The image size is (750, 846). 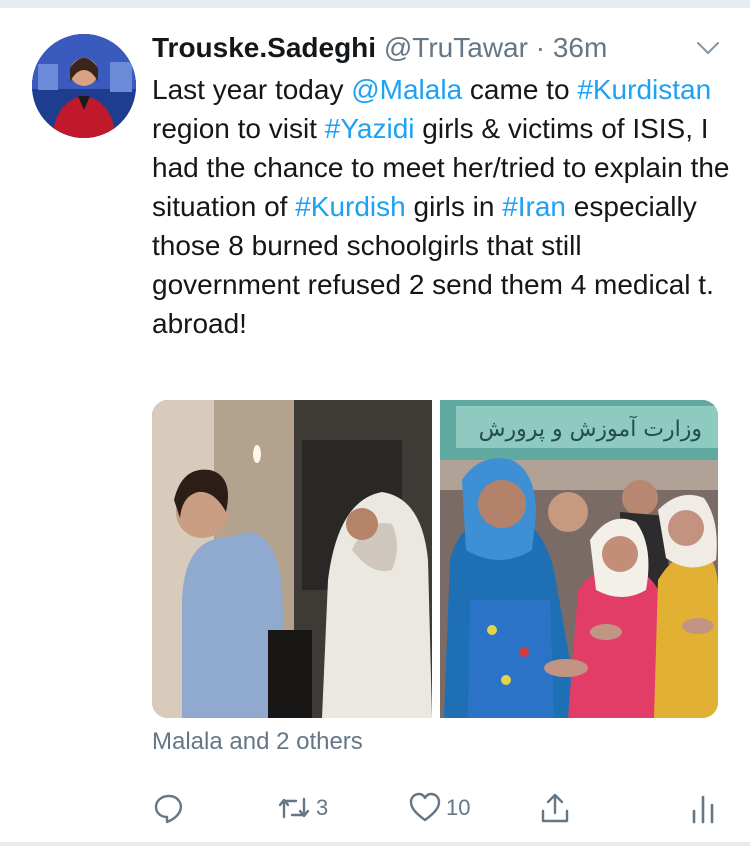 I want to click on hashtag-link: #Yazidi, so click(x=370, y=128).